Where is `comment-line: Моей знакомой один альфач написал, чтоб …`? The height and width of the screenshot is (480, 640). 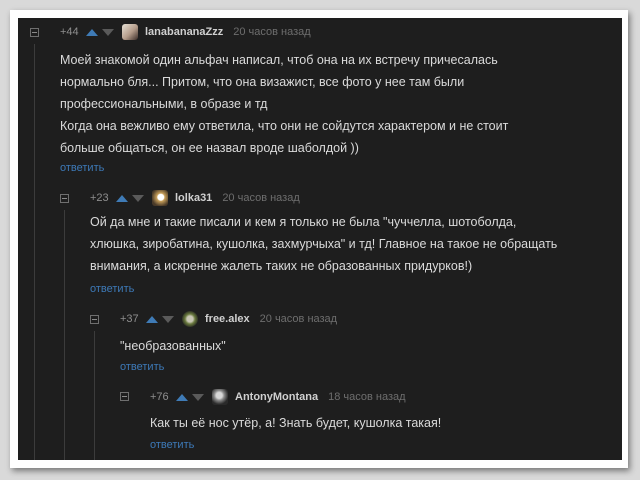
comment-line: Моей знакомой один альфач написал, чтоб … is located at coordinates (279, 60).